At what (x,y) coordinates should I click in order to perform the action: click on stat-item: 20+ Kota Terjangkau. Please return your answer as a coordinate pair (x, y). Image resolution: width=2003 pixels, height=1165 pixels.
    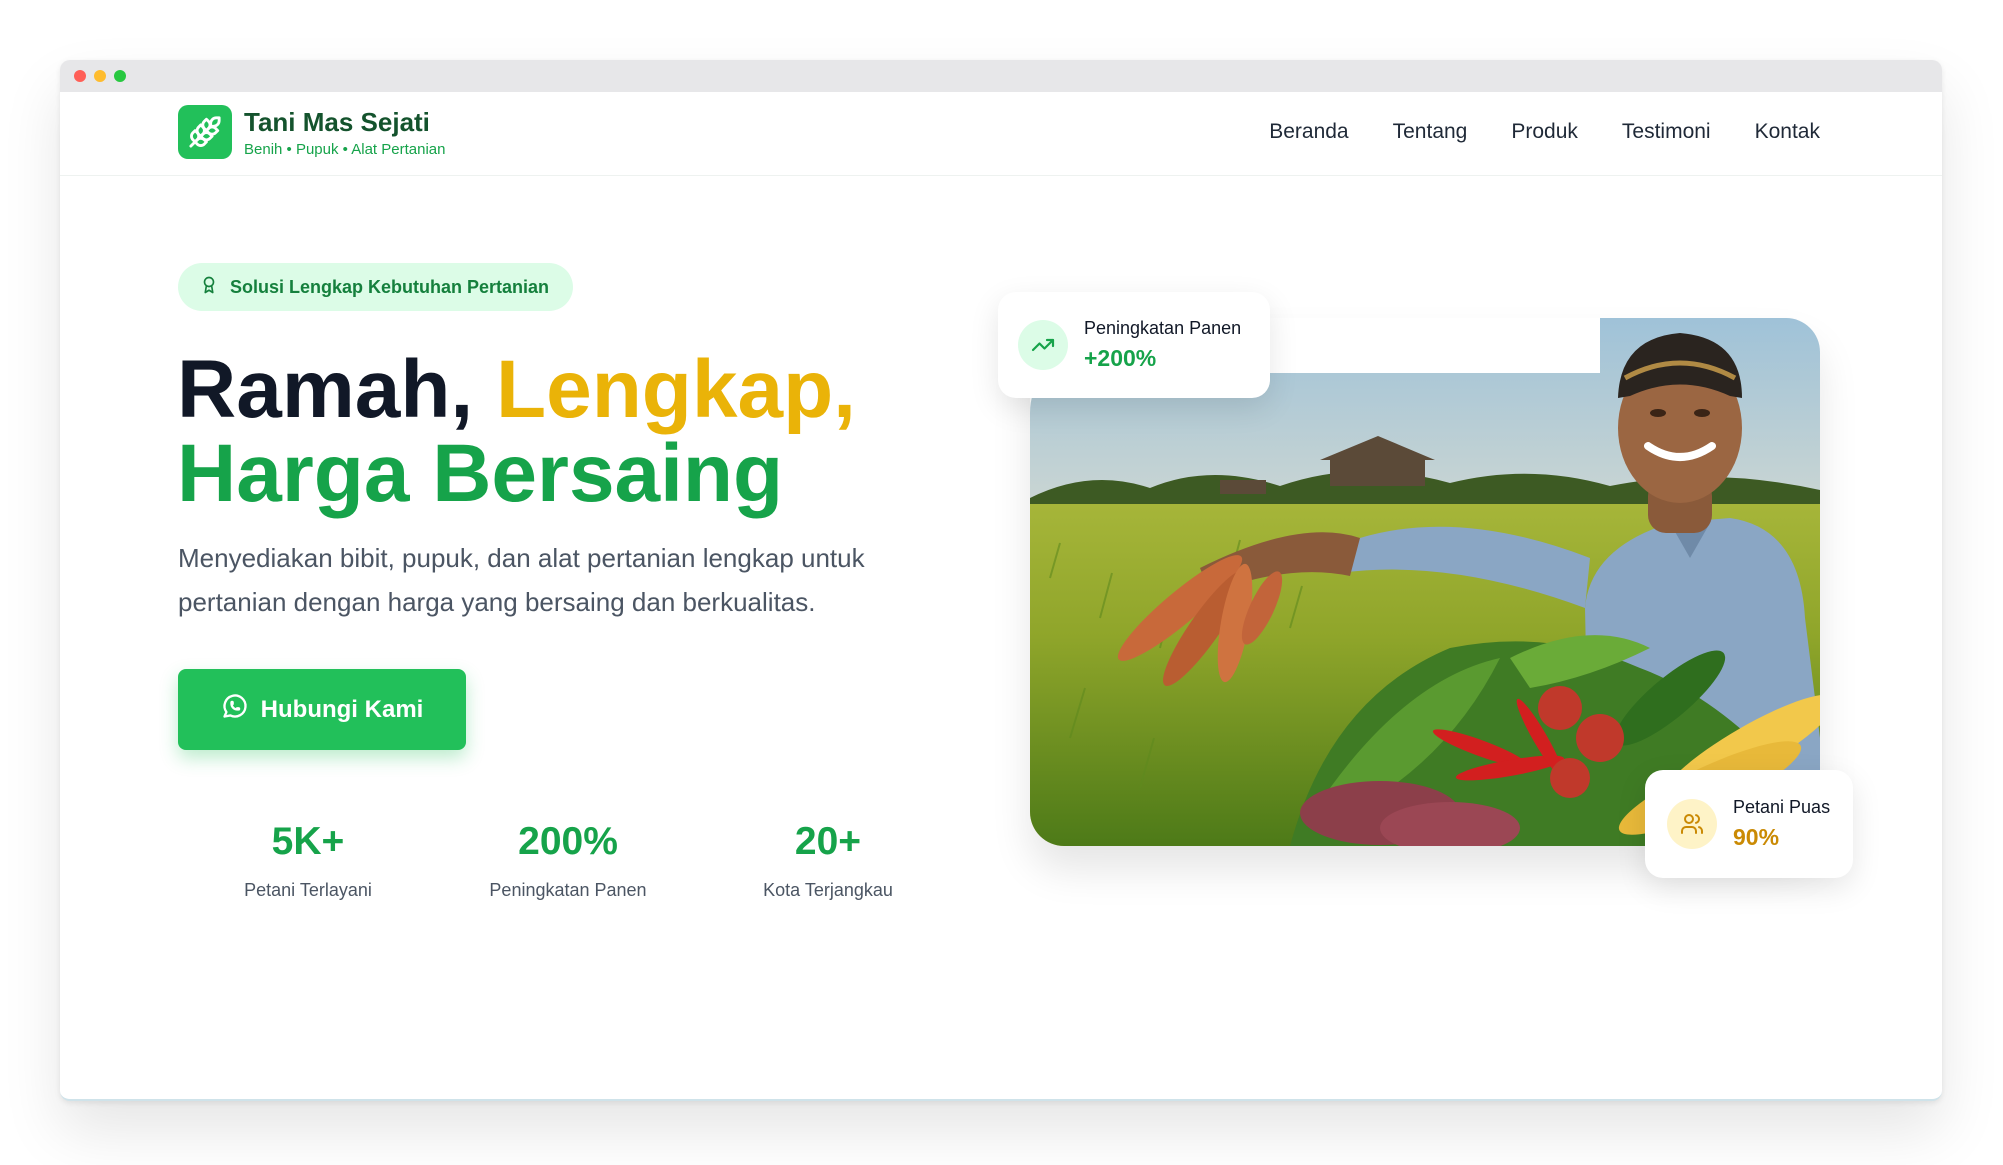
    Looking at the image, I should click on (828, 860).